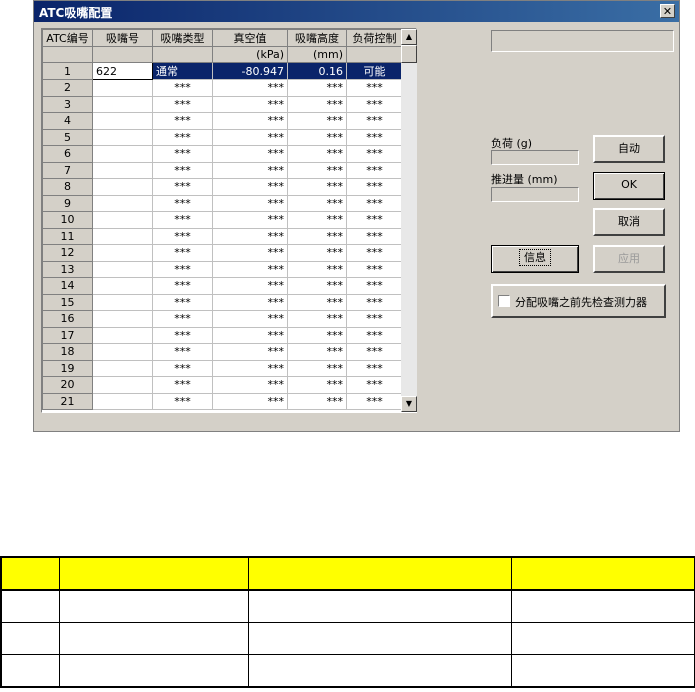 This screenshot has height=692, width=695. What do you see at coordinates (67, 187) in the screenshot?
I see `row-number: 8` at bounding box center [67, 187].